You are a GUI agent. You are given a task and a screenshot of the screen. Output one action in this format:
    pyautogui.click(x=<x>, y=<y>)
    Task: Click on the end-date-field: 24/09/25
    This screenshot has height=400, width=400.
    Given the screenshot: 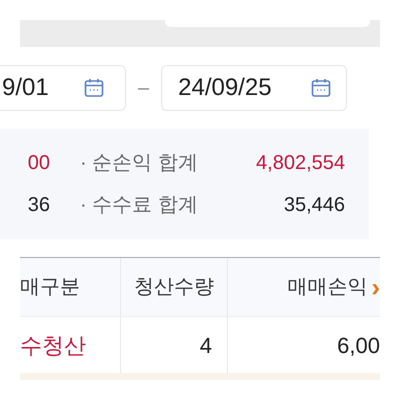 What is the action you would take?
    pyautogui.click(x=254, y=88)
    